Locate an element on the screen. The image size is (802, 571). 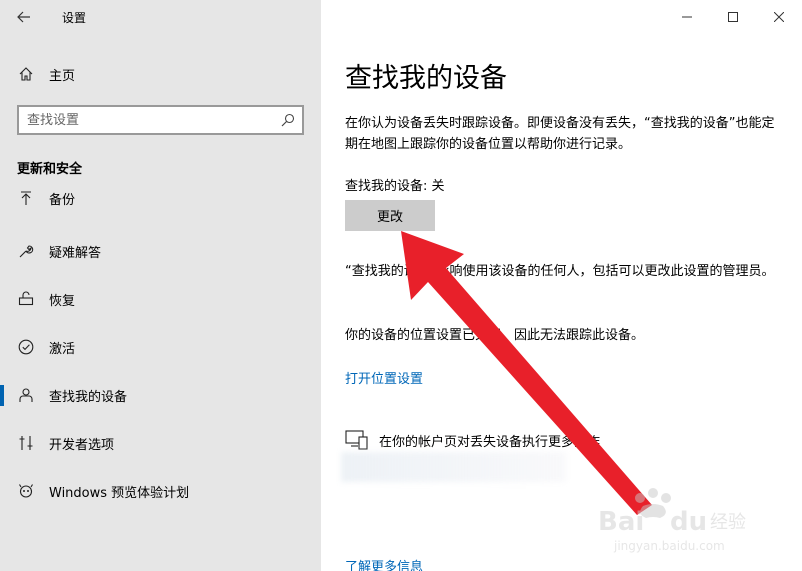
svg-text: jingyan.baidu.com is located at coordinates (669, 546).